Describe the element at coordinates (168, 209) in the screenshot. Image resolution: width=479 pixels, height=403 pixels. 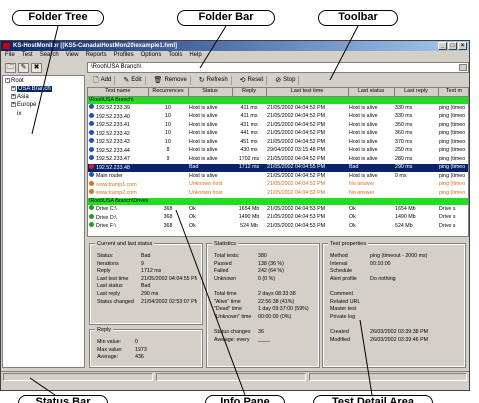
I see `cell-rec: 368` at that location.